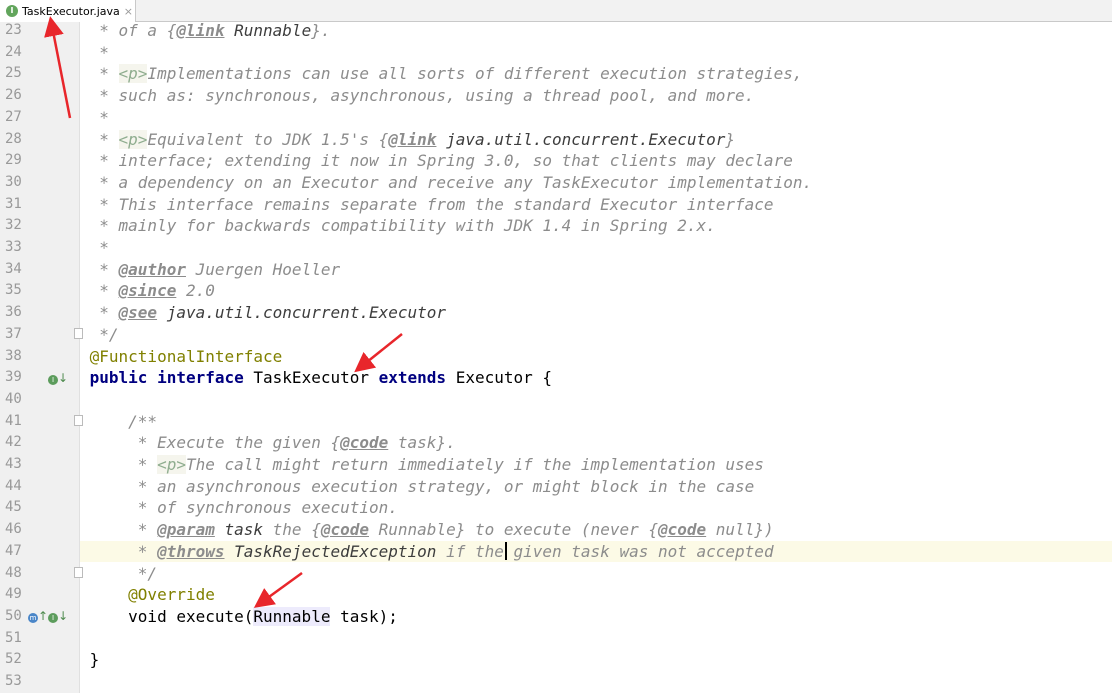 The height and width of the screenshot is (693, 1112). What do you see at coordinates (90, 660) in the screenshot?
I see `code-line: }` at bounding box center [90, 660].